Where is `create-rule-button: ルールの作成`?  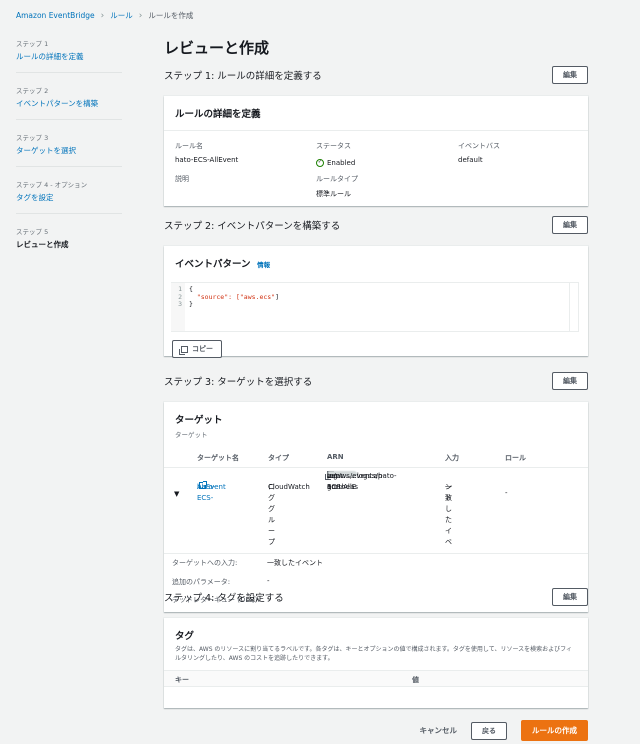 create-rule-button: ルールの作成 is located at coordinates (554, 730).